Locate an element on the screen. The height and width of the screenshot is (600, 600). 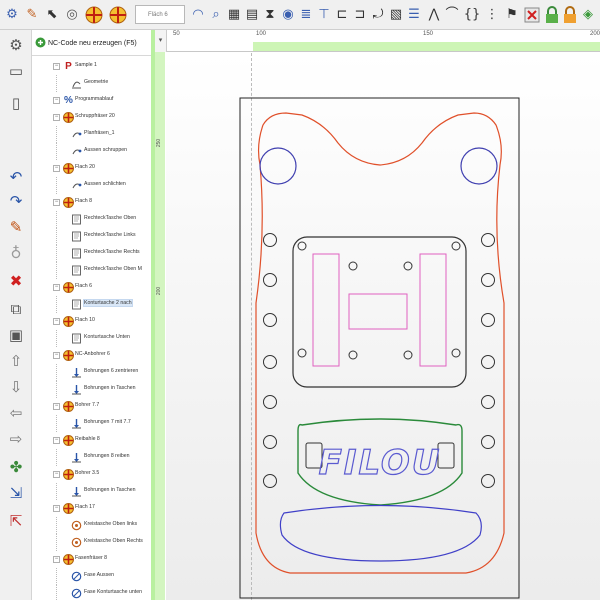
spiral-icon: ◉ is located at coordinates (288, 14).